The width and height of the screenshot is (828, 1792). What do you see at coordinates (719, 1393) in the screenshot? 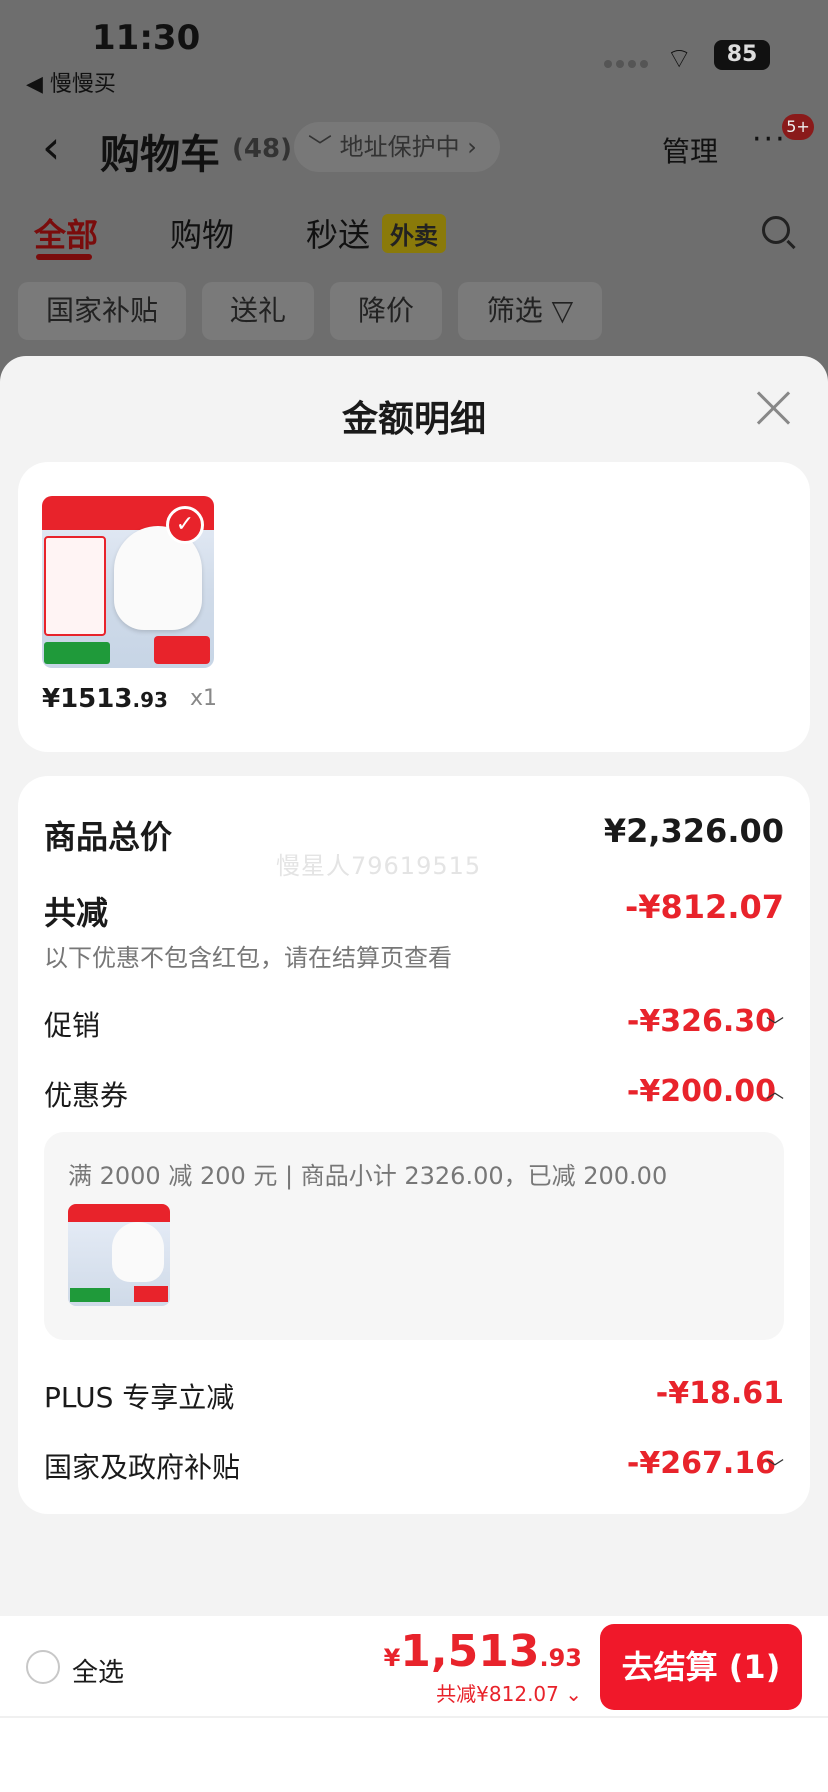
I see `plus-discount-value: -¥18.61` at bounding box center [719, 1393].